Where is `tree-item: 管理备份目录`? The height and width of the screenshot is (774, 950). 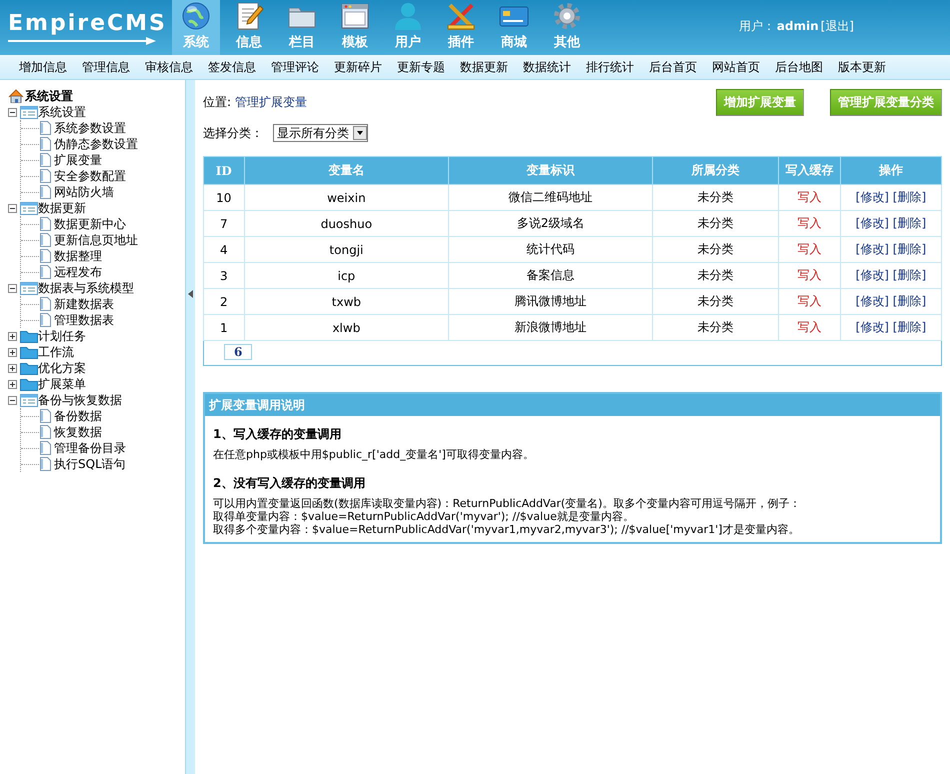
tree-item: 管理备份目录 is located at coordinates (90, 448).